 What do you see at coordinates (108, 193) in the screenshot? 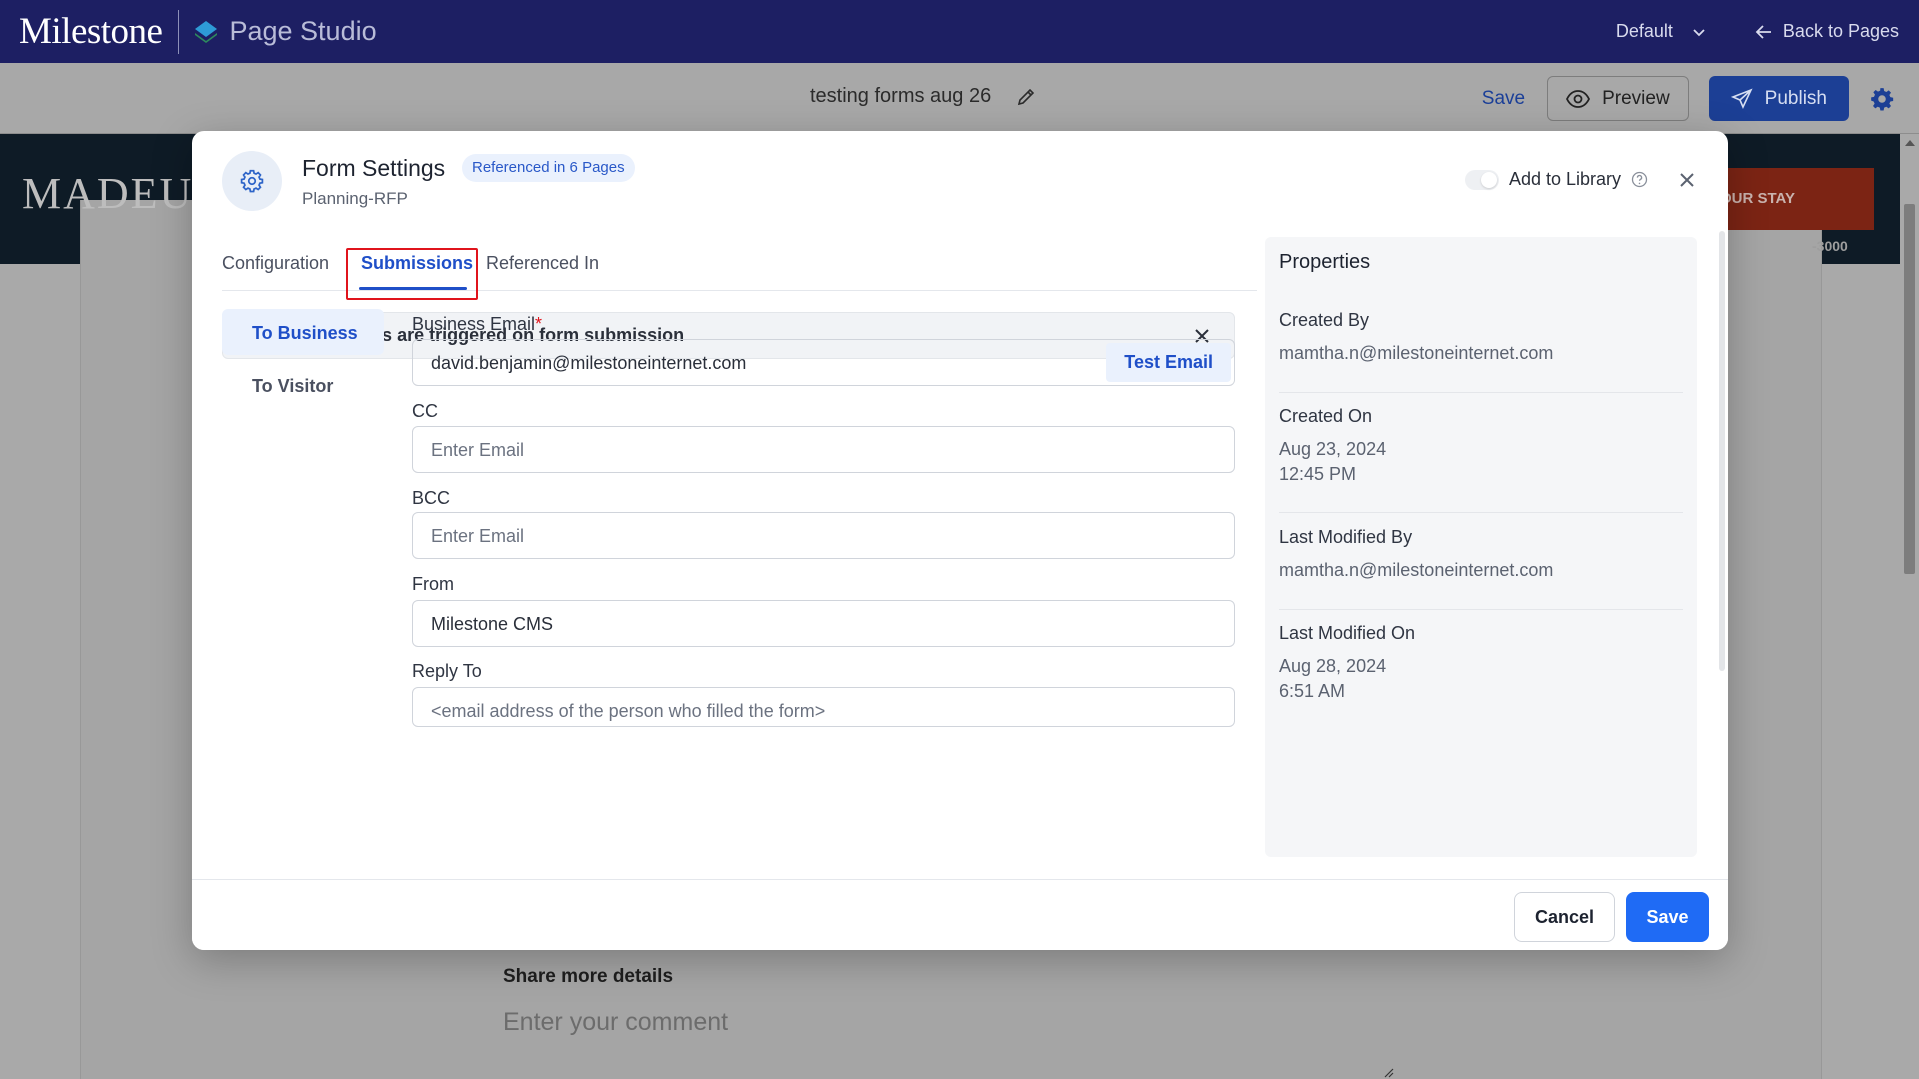
I see `background-logo: MADEU` at bounding box center [108, 193].